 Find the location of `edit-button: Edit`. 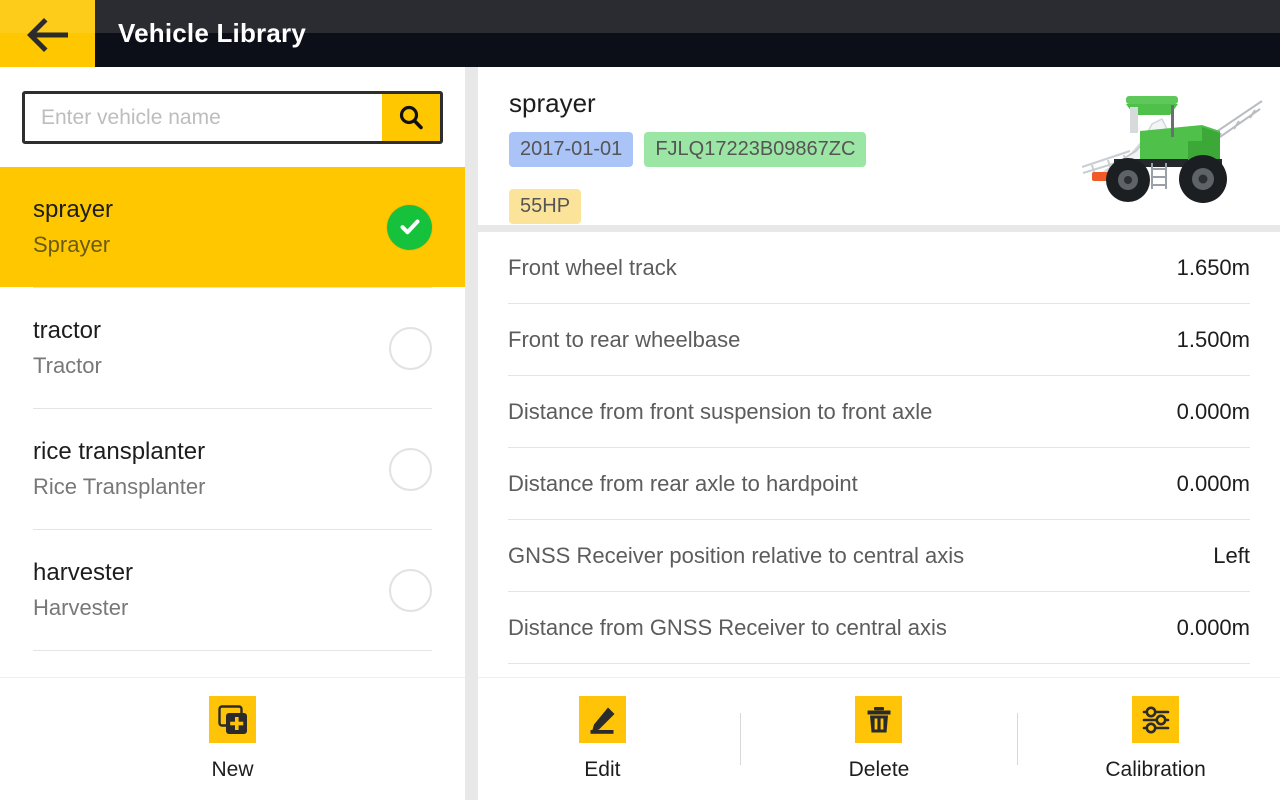

edit-button: Edit is located at coordinates (602, 739).